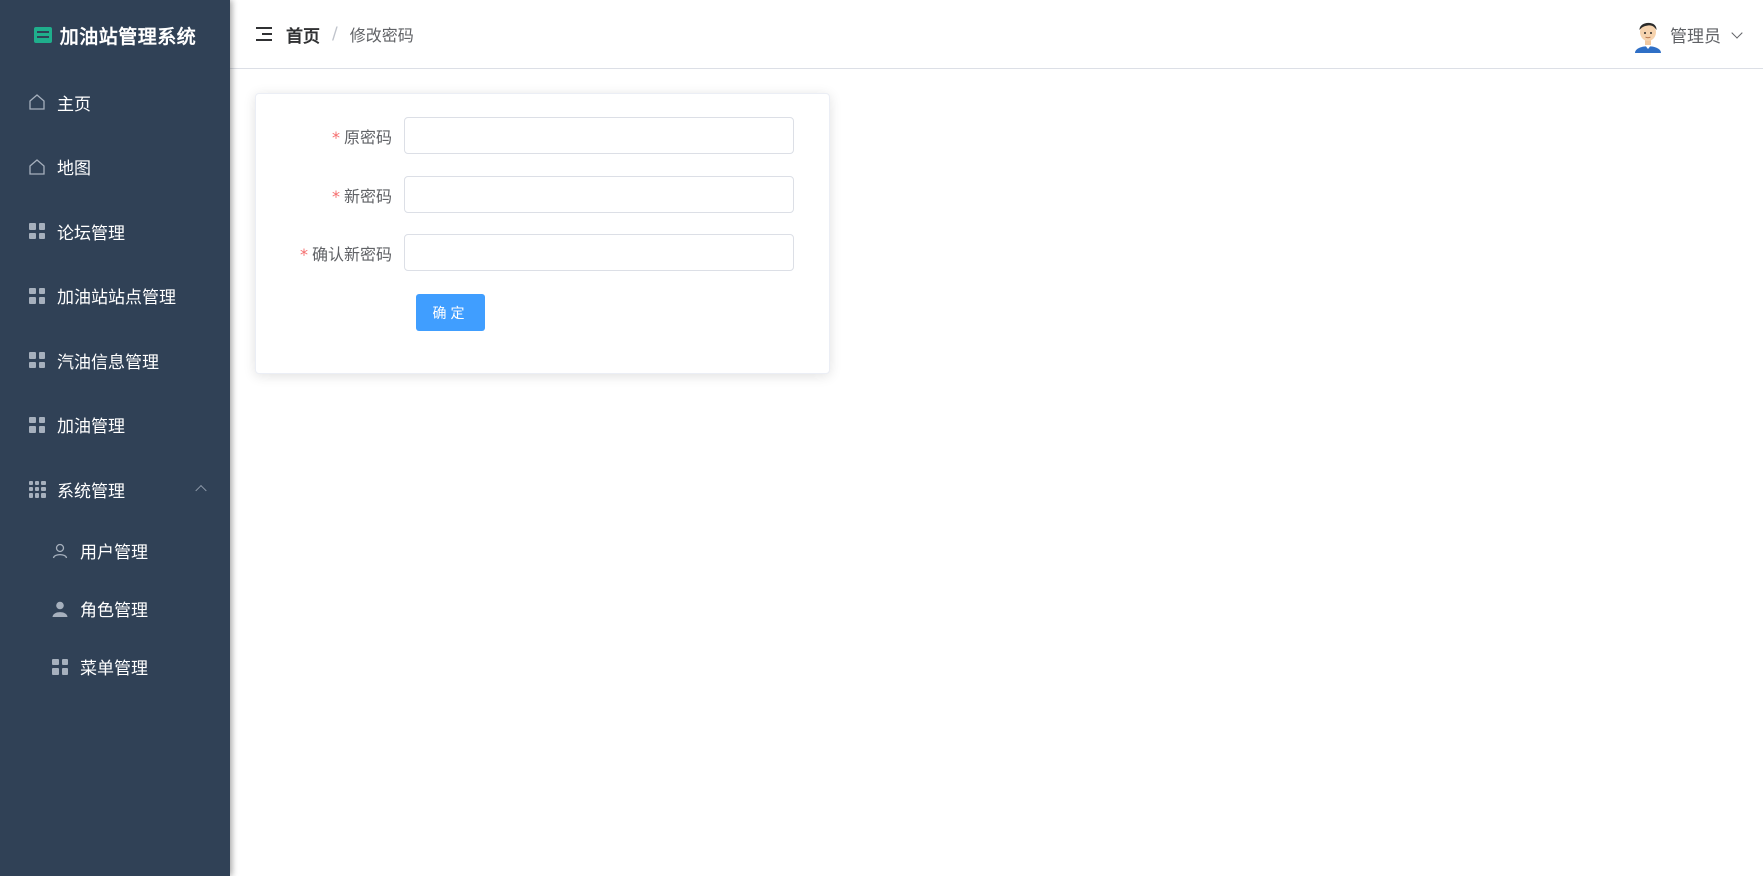 This screenshot has width=1763, height=876. I want to click on sidebar-item-menus: 菜单管理, so click(115, 667).